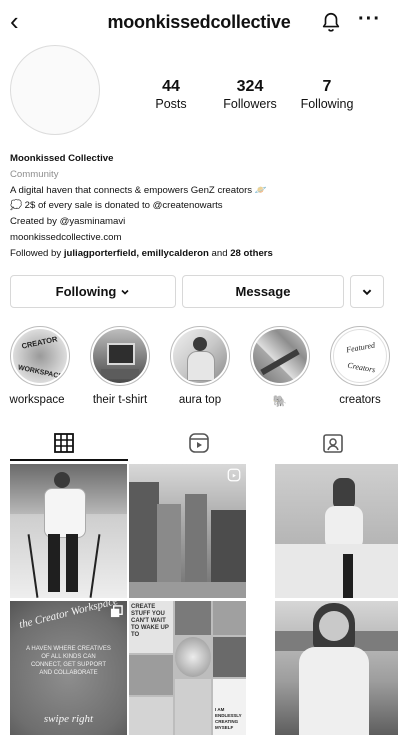 This screenshot has width=398, height=741. What do you see at coordinates (369, 19) in the screenshot?
I see `more-icon: ···` at bounding box center [369, 19].